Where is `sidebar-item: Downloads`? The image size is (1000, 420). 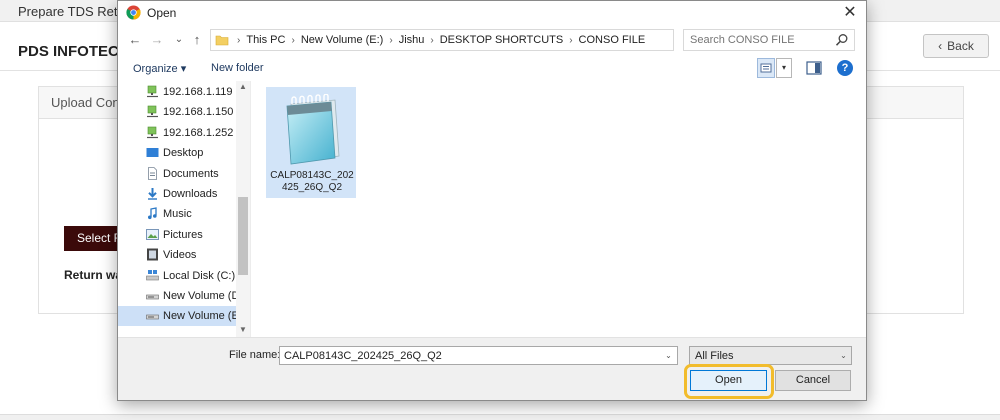
sidebar-item: Downloads is located at coordinates (177, 194).